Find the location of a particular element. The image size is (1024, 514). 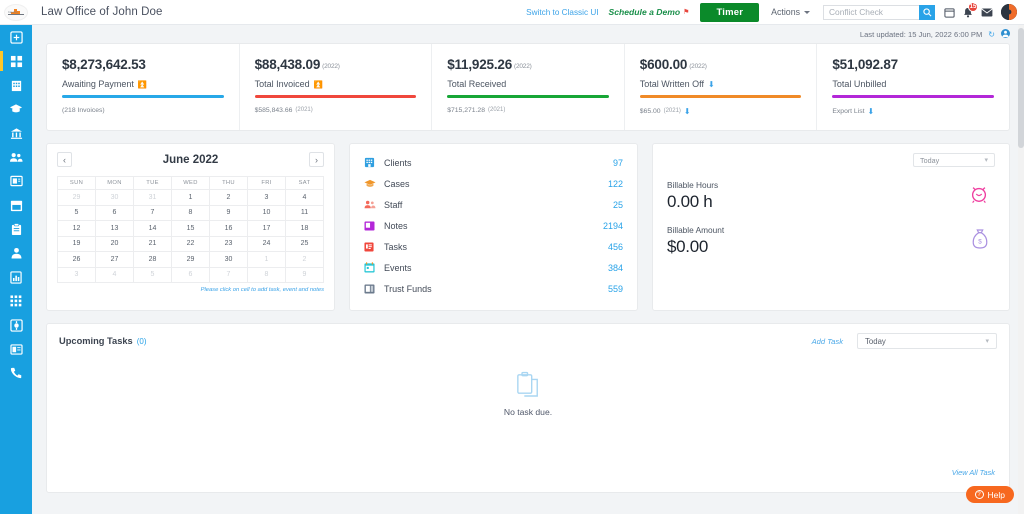

envelope-icon is located at coordinates (987, 12).